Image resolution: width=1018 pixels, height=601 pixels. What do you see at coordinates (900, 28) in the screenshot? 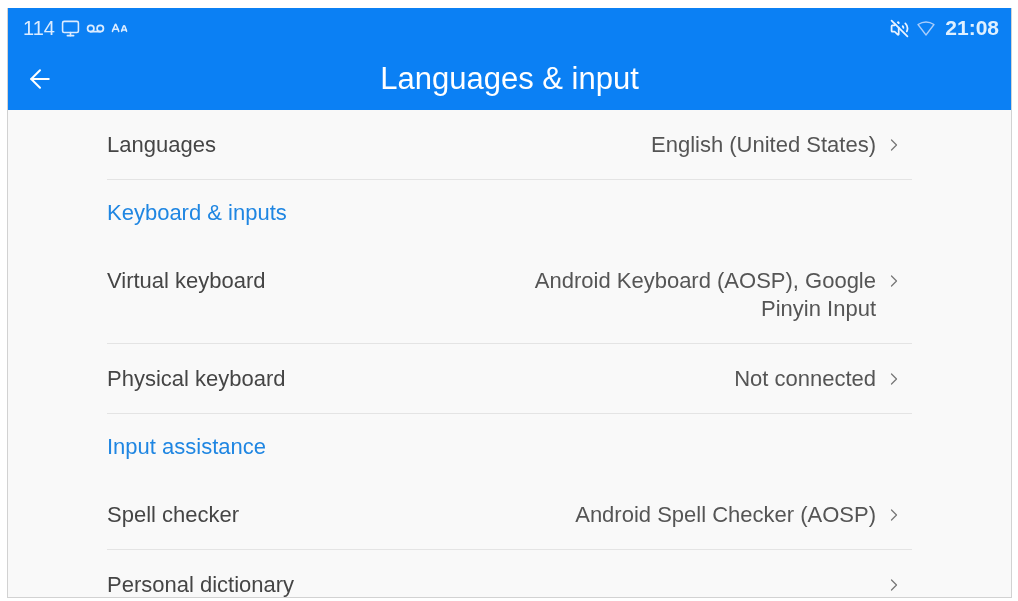
I see `muted-speaker-icon` at bounding box center [900, 28].